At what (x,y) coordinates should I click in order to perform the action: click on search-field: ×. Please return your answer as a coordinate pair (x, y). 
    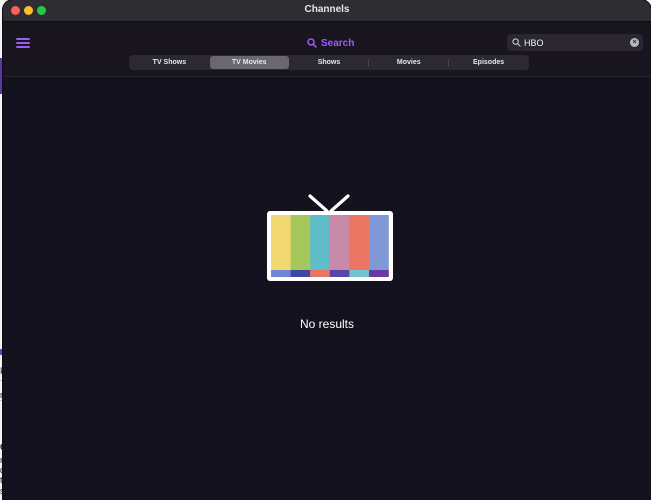
    Looking at the image, I should click on (575, 42).